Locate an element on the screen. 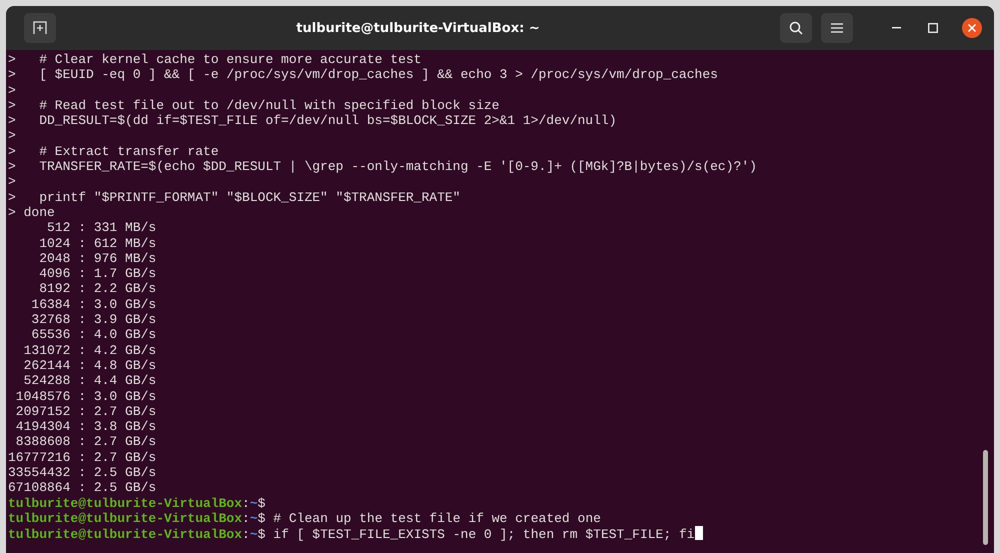  output-line: 8192 : 2.2 GB/s is located at coordinates (97, 289).